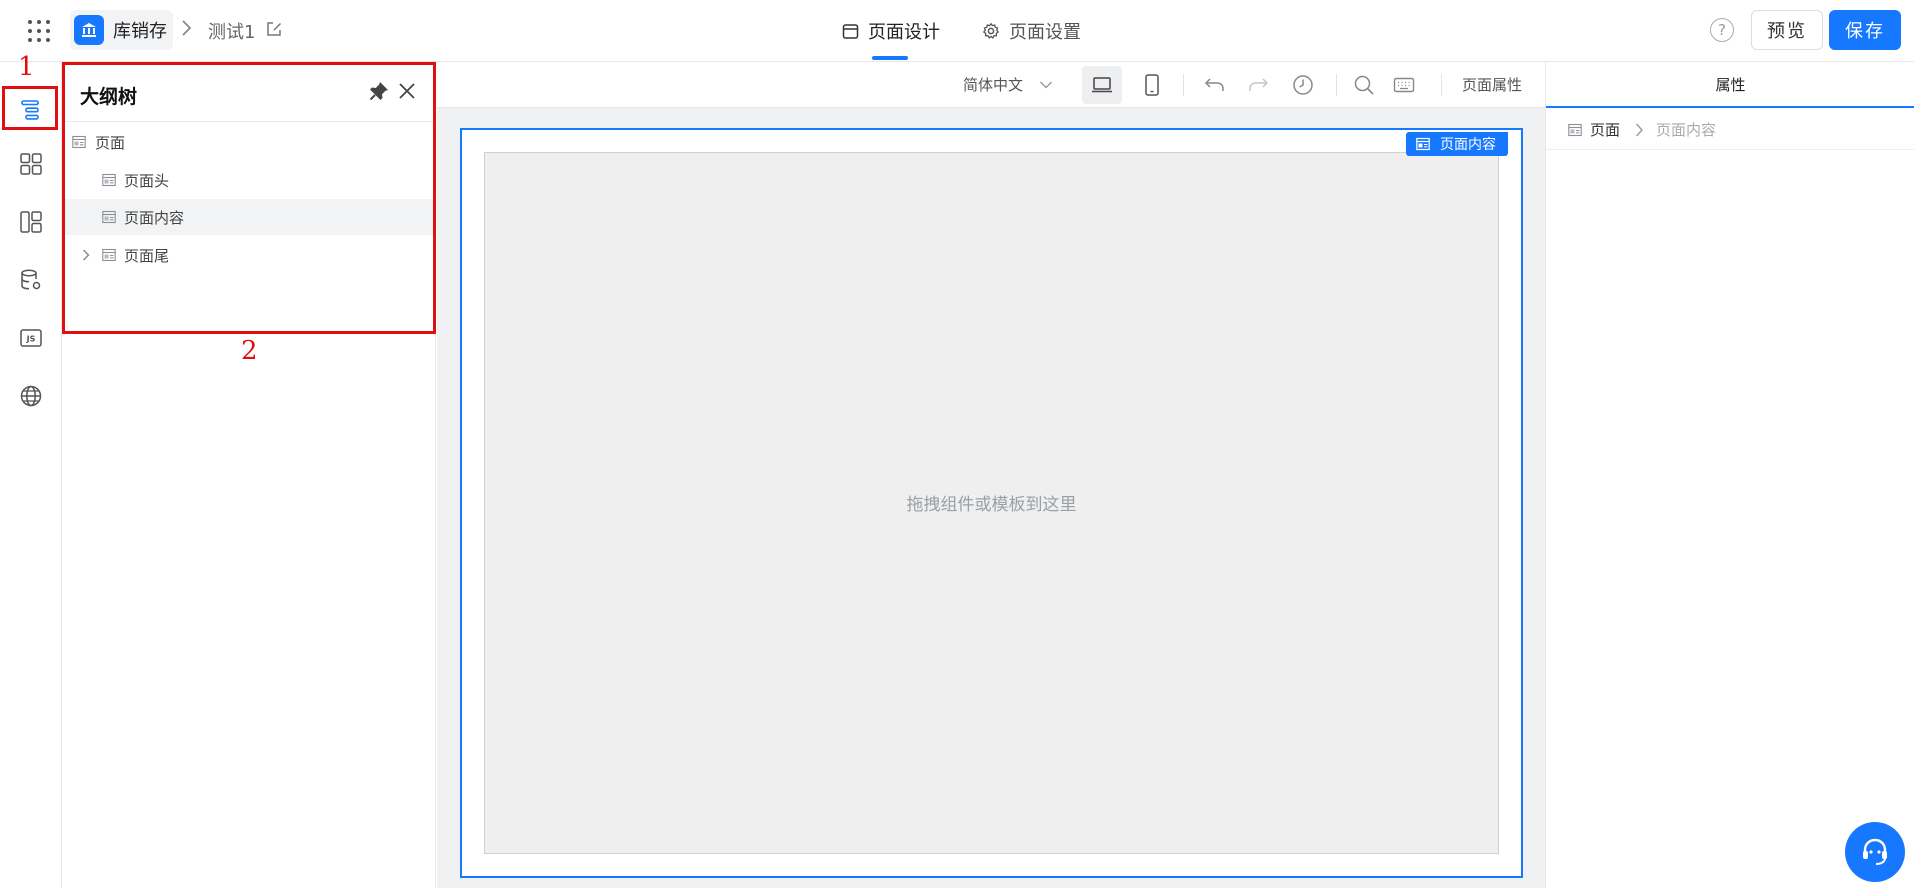 The image size is (1914, 888). I want to click on keyboard-icon, so click(1404, 85).